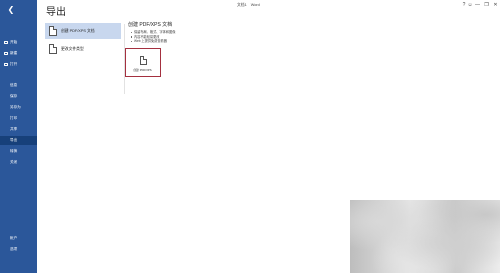 This screenshot has width=500, height=273. I want to click on sidebar-item-export: 导出, so click(18, 140).